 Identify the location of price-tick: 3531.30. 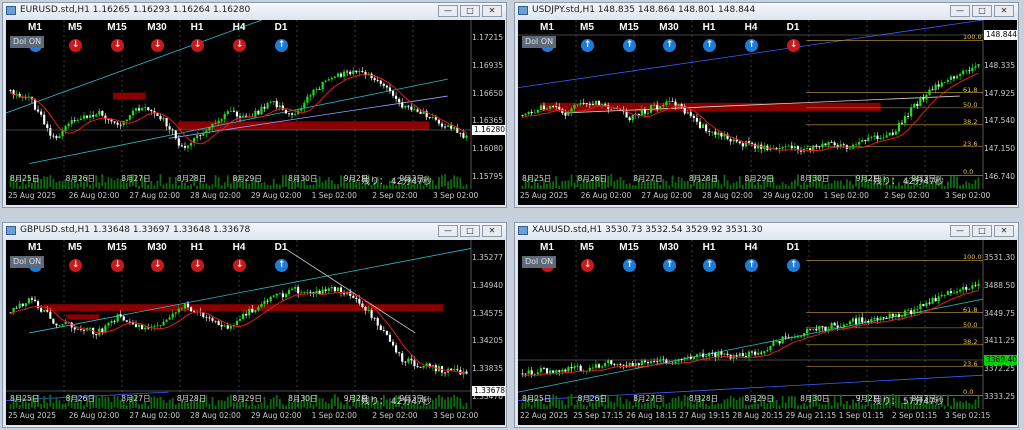
(999, 257).